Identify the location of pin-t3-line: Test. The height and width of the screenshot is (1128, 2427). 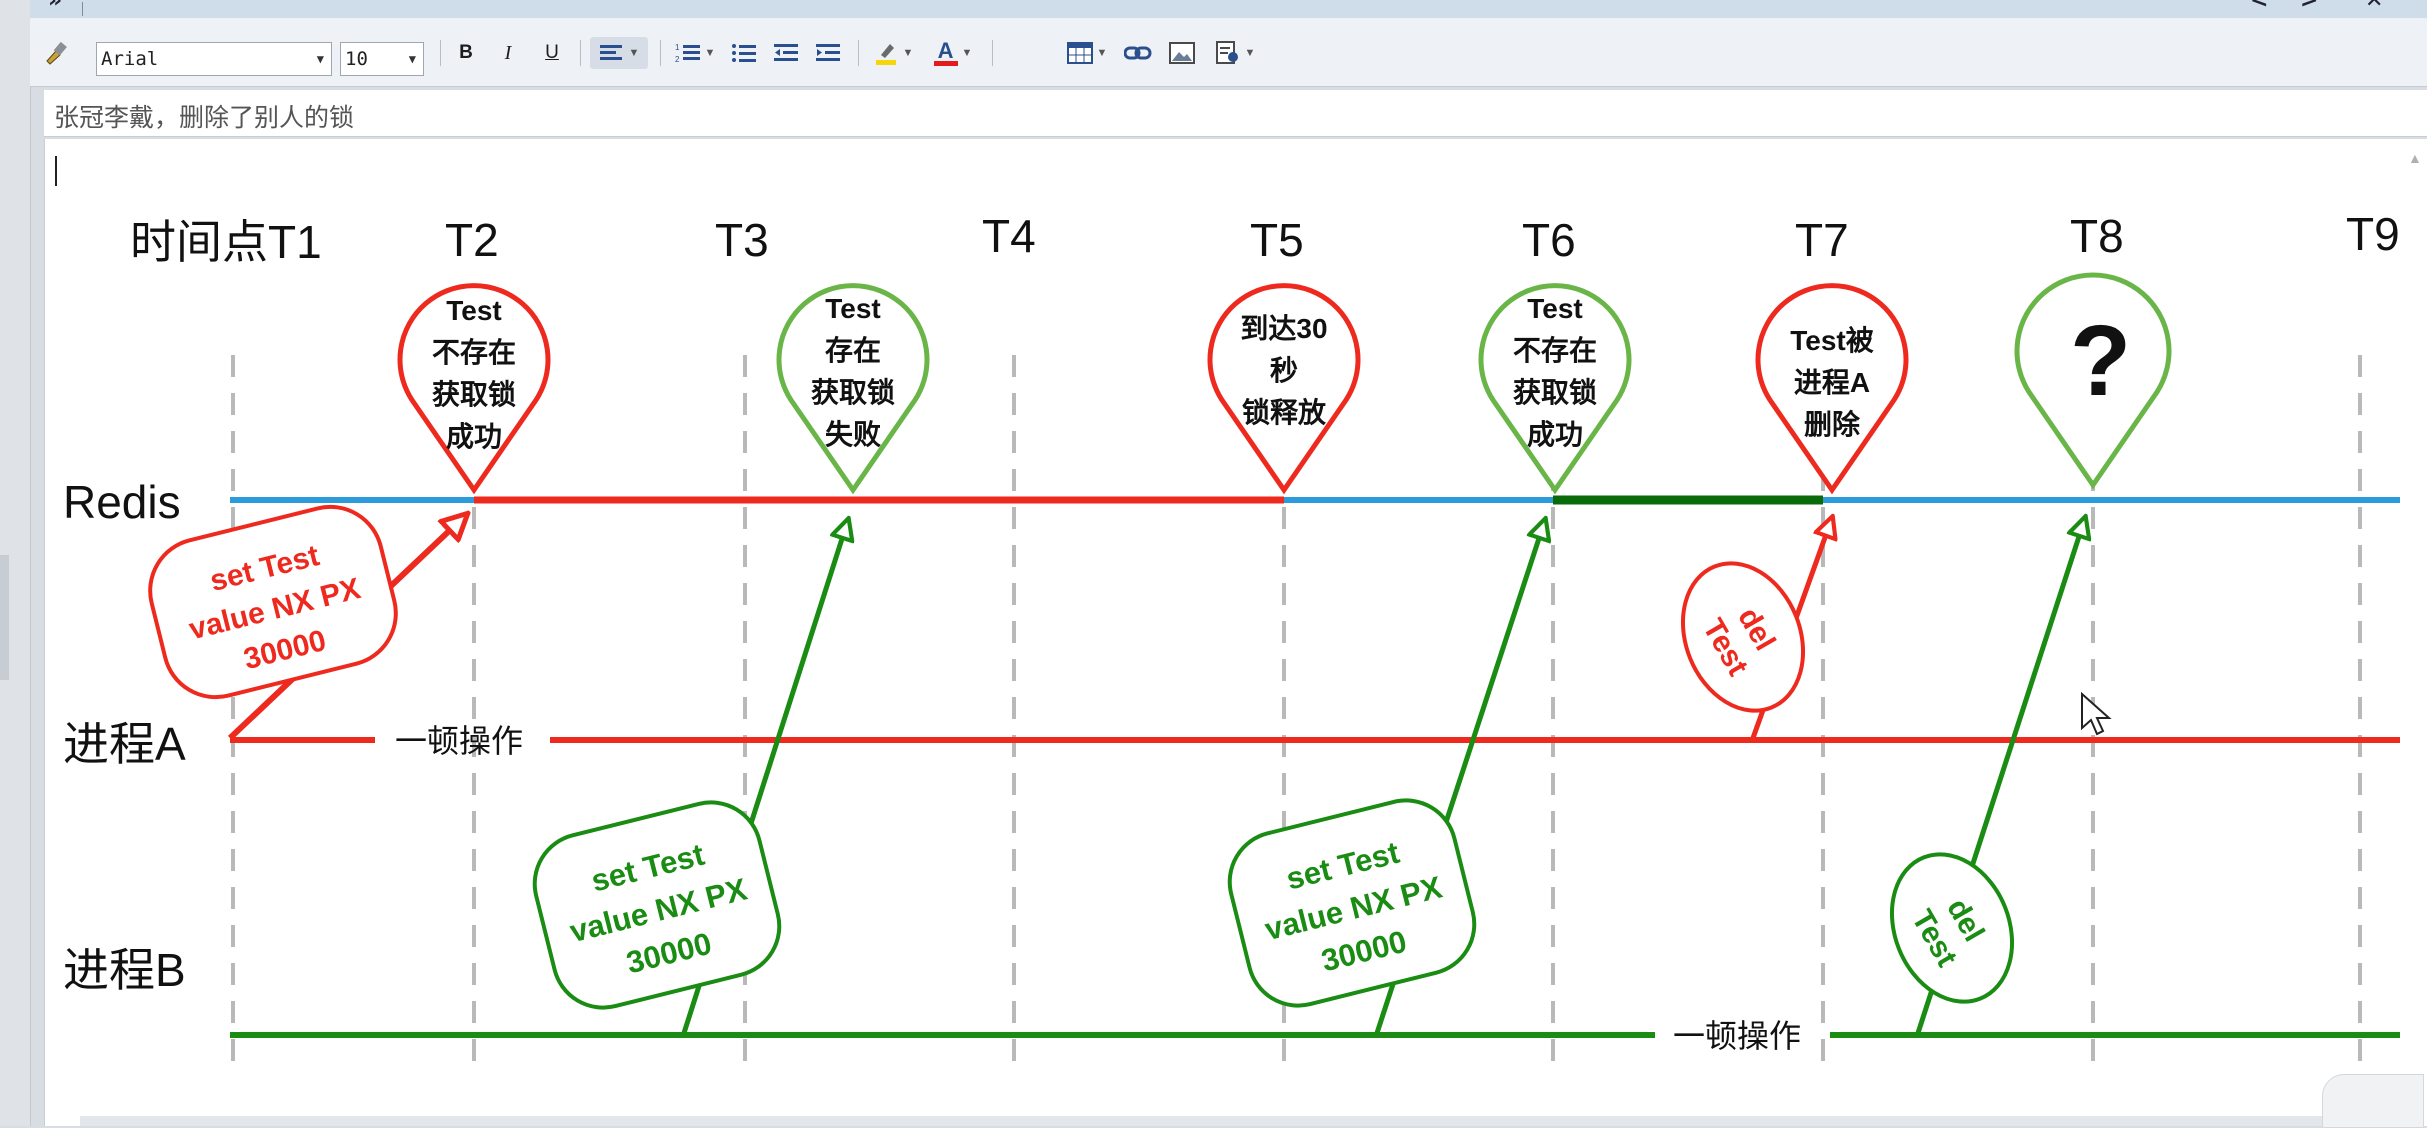
(853, 308).